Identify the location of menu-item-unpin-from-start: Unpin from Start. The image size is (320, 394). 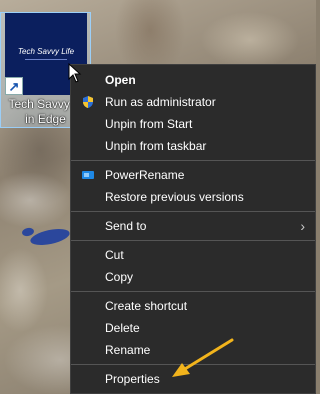
(193, 124).